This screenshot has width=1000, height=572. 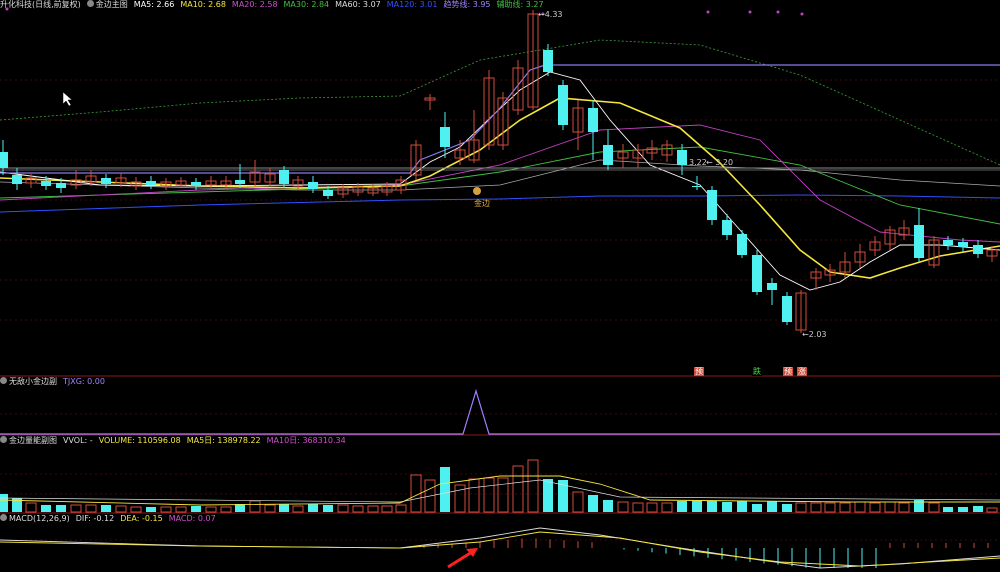 What do you see at coordinates (154, 4) in the screenshot?
I see `ma5-value: MA5: 2.66` at bounding box center [154, 4].